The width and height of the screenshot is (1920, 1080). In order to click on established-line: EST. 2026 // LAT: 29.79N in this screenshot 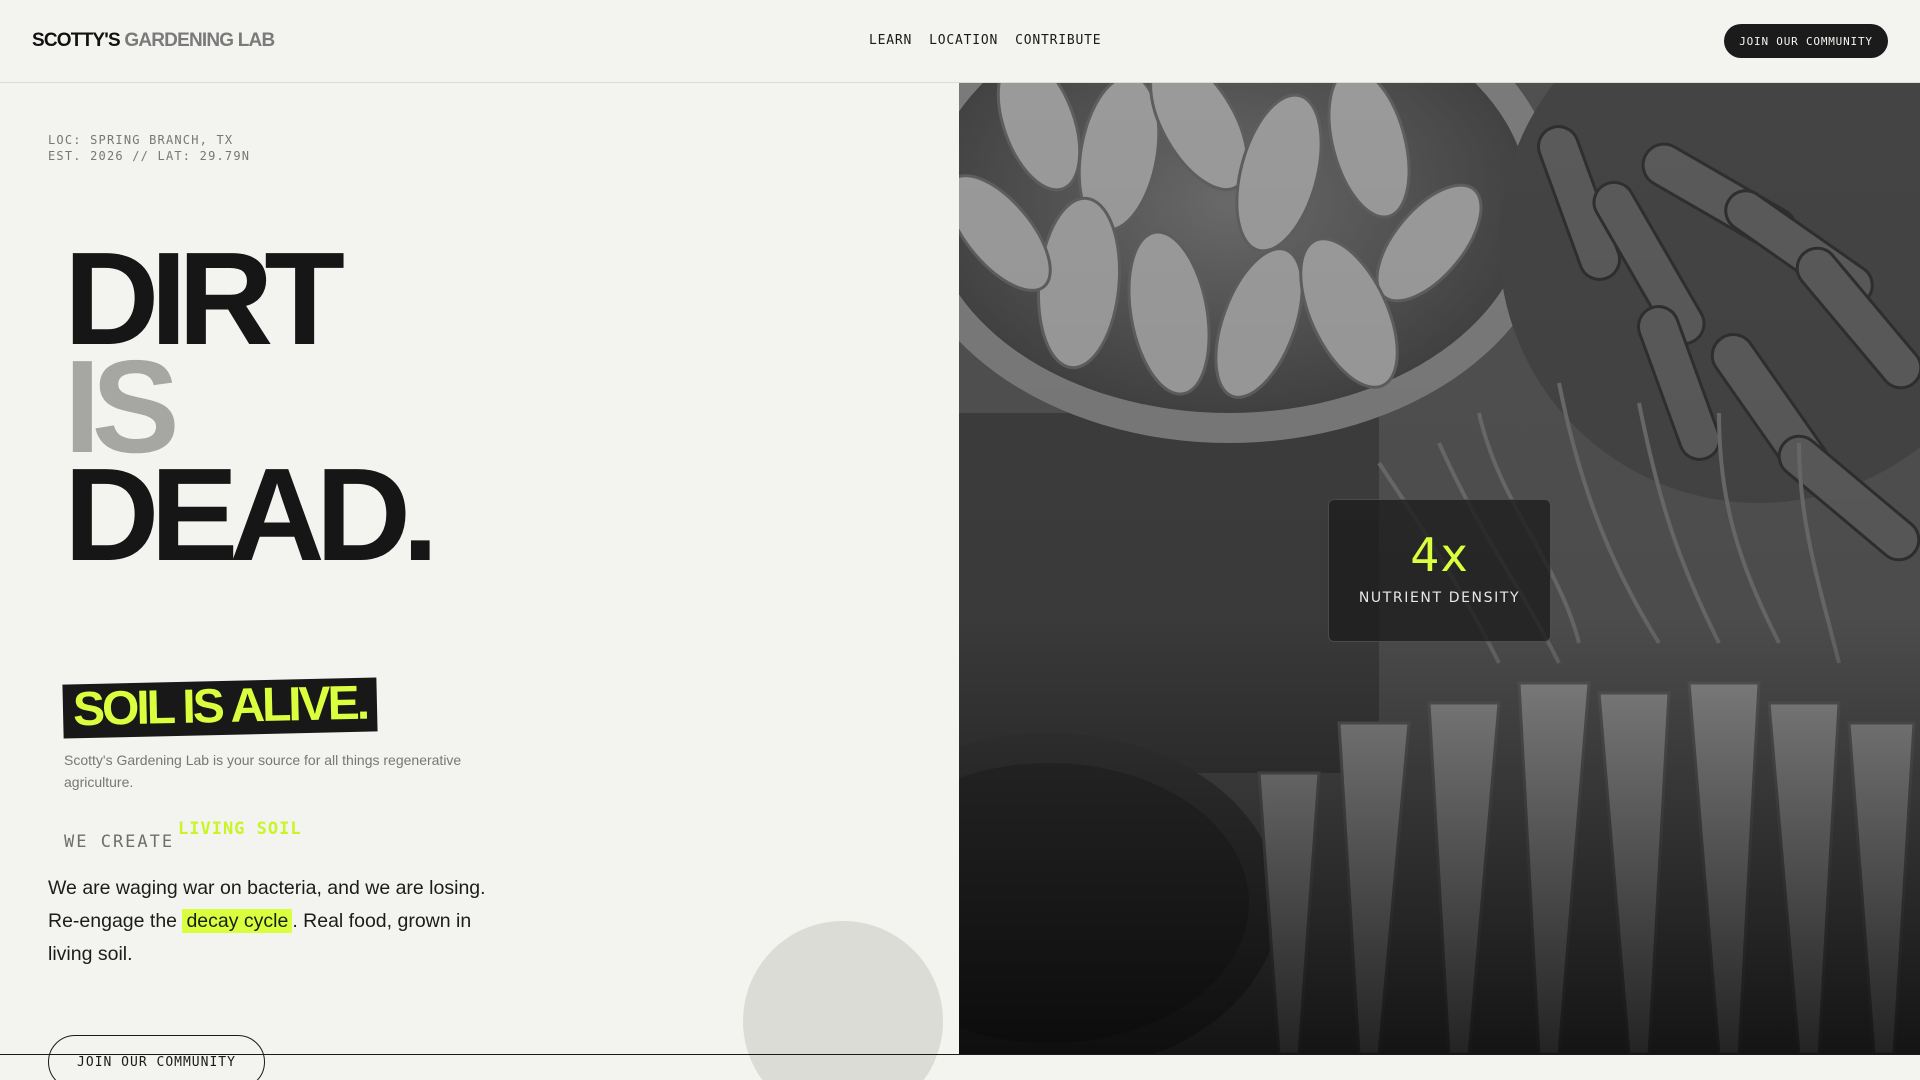, I will do `click(149, 156)`.